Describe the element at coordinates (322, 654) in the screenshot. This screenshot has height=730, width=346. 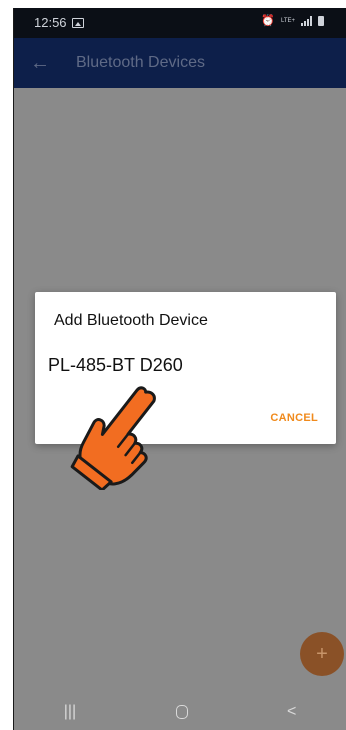
I see `add-fab-button: +` at that location.